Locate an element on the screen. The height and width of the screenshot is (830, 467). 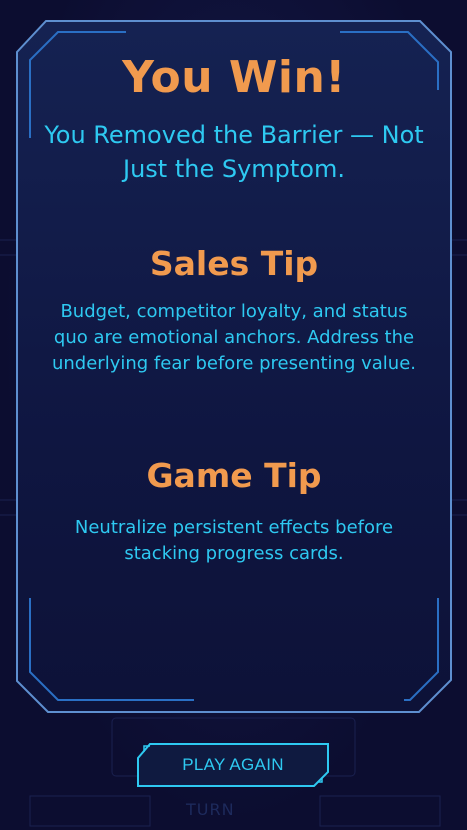
turn-indicator-ghost: TURN is located at coordinates (210, 809).